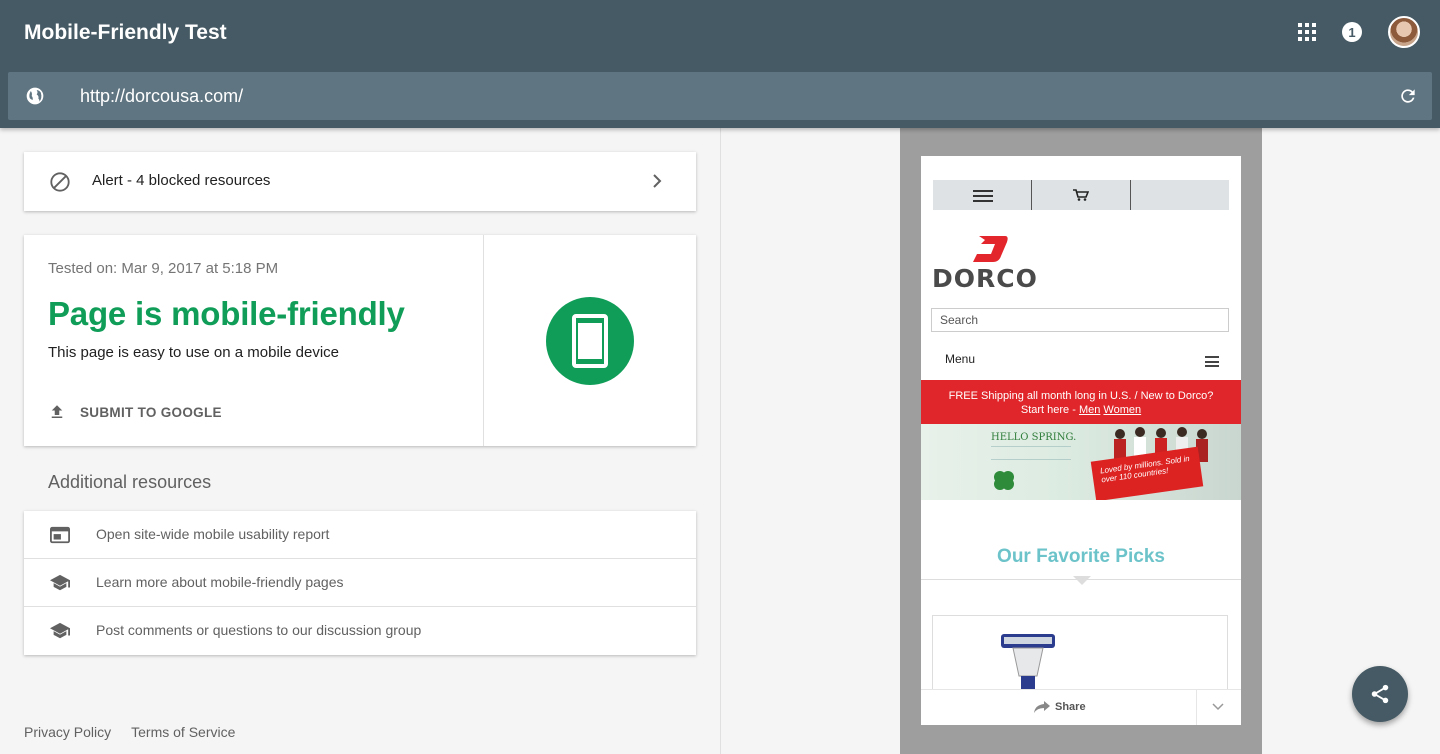  Describe the element at coordinates (1048, 410) in the screenshot. I see `promo-line-2: Start here -` at that location.